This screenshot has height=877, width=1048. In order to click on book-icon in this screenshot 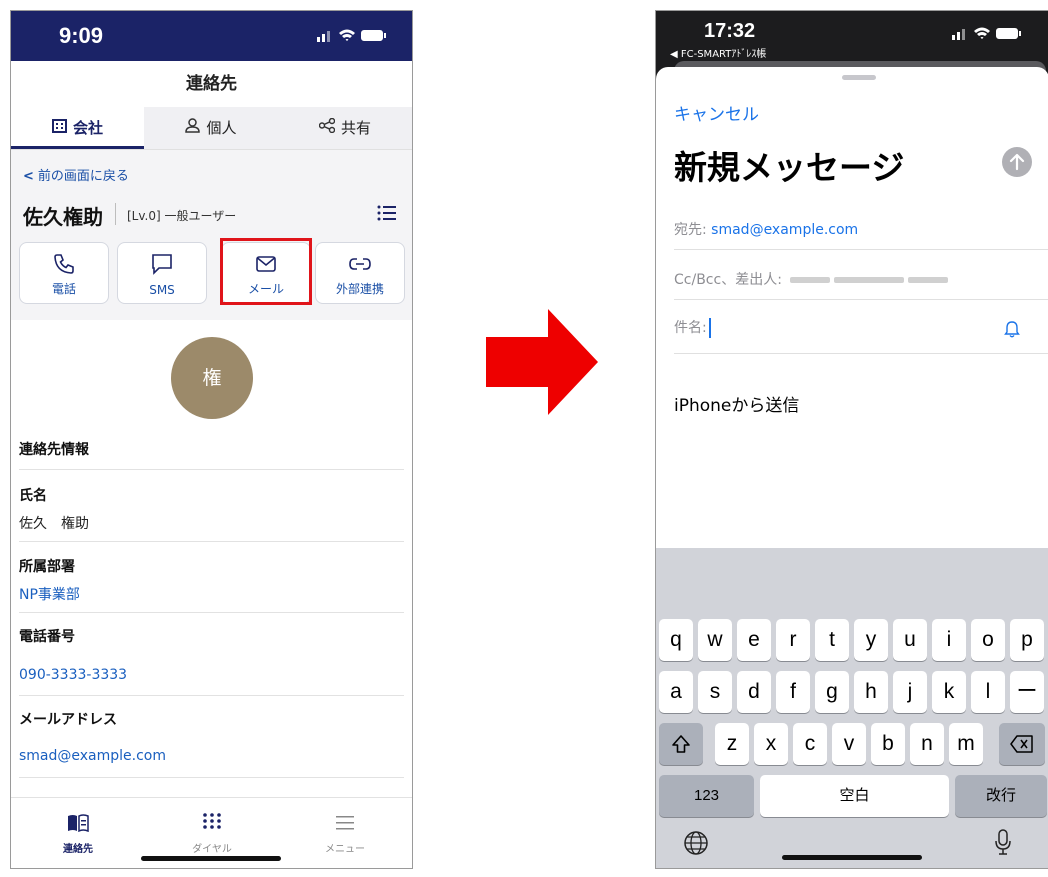, I will do `click(78, 823)`.